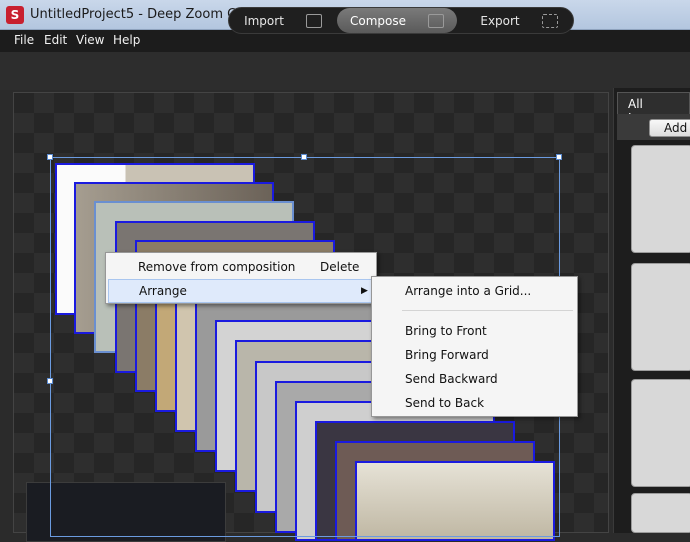 Image resolution: width=690 pixels, height=542 pixels. Describe the element at coordinates (364, 291) in the screenshot. I see `submenu-arrow-icon: ▶` at that location.